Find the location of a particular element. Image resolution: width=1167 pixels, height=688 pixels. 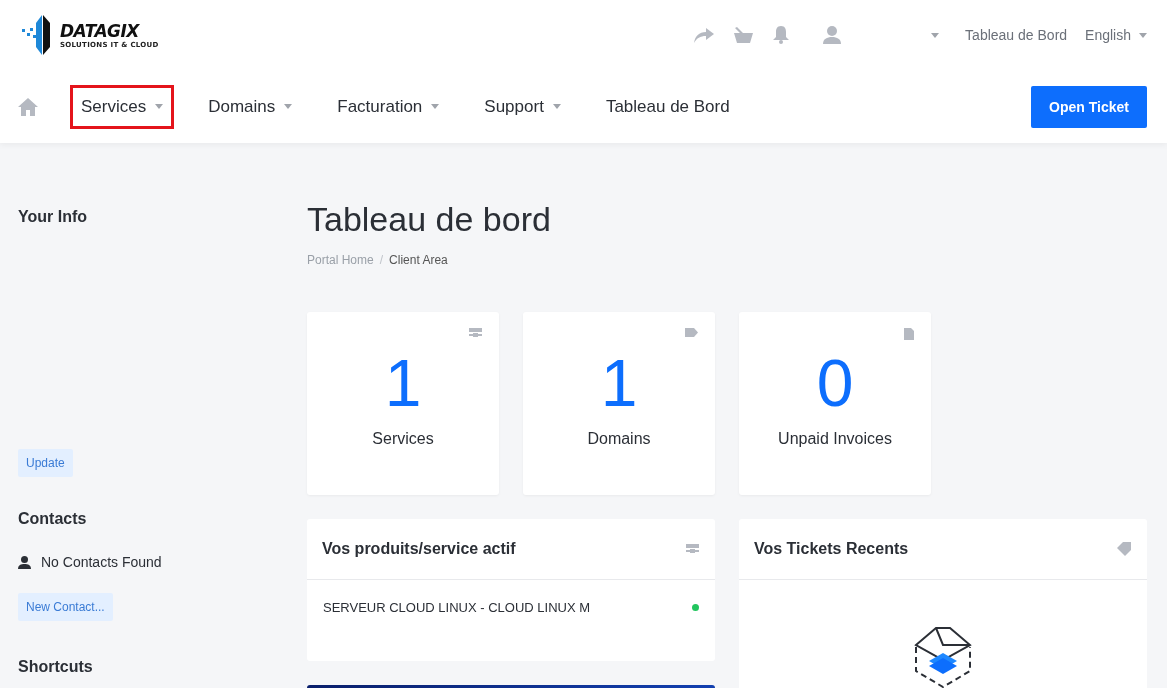

stat-card: 0 Unpaid Invoices is located at coordinates (835, 403).